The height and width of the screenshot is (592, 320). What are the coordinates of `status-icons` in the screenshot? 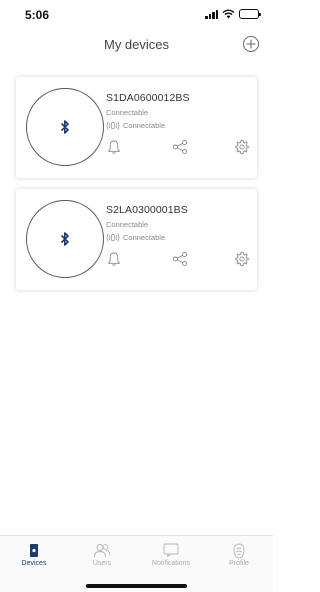 It's located at (233, 14).